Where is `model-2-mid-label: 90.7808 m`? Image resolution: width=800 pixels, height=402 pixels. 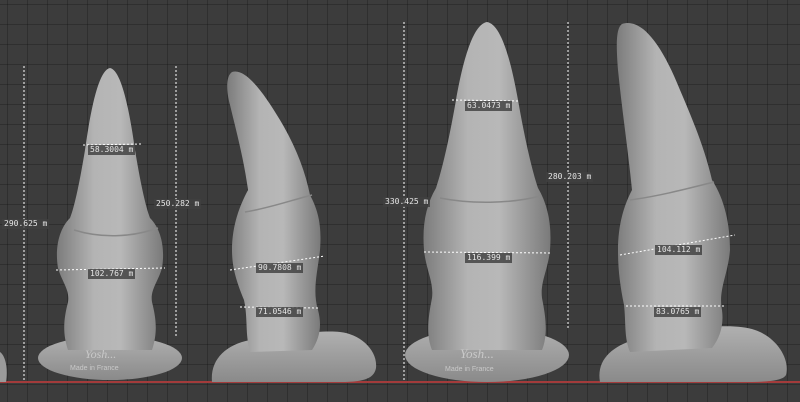
model-2-mid-label: 90.7808 m is located at coordinates (280, 268).